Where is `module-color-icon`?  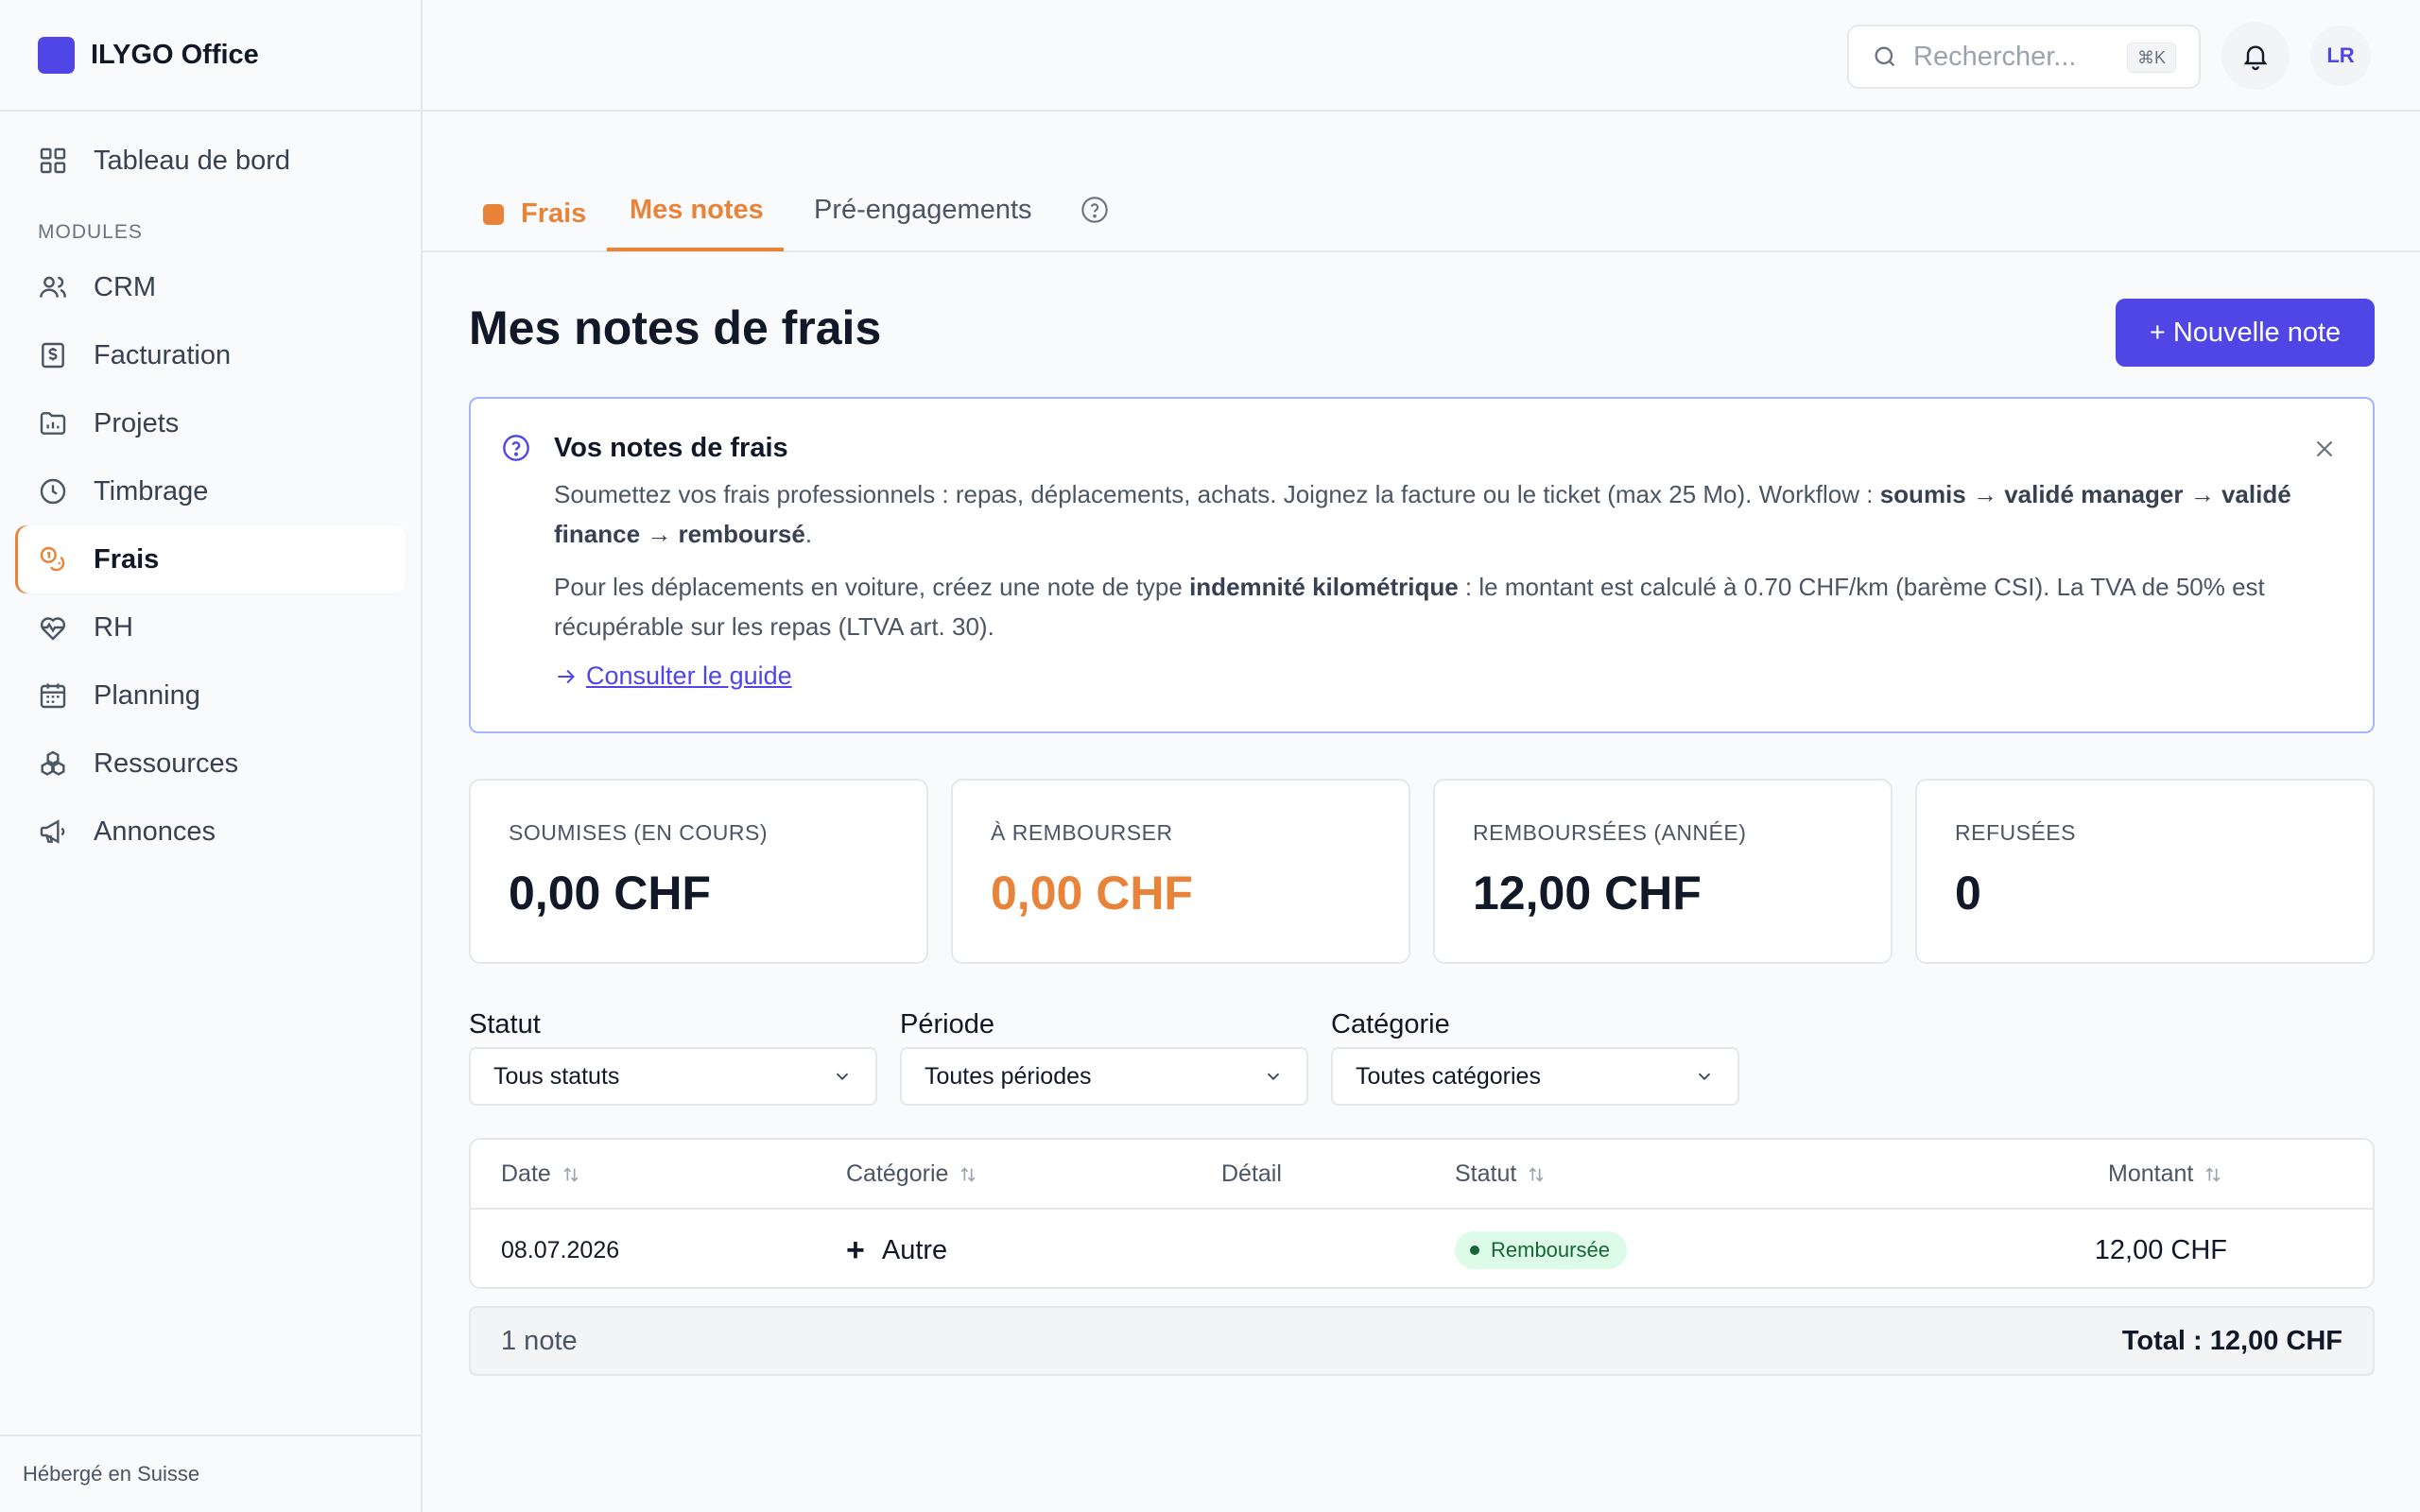 module-color-icon is located at coordinates (494, 214).